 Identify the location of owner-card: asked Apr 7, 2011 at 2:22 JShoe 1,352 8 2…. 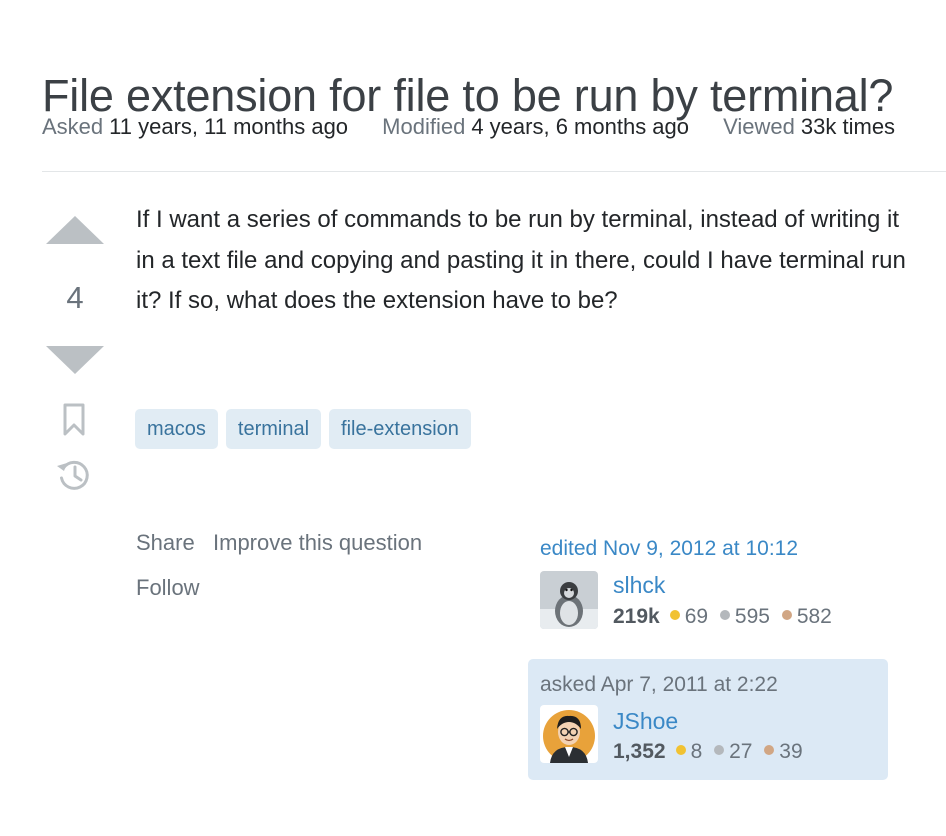
(708, 719).